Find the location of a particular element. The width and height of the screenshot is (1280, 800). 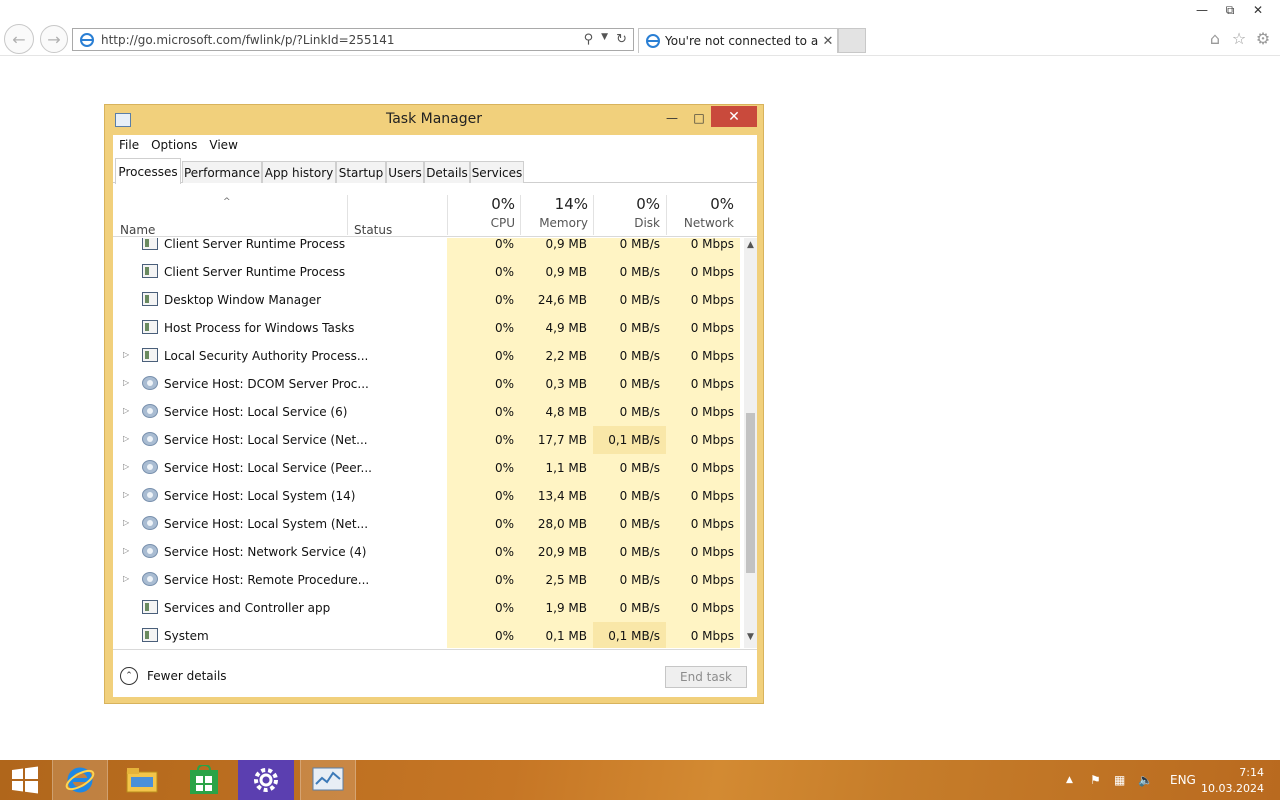

flag-icon: ⚑ is located at coordinates (1099, 780).